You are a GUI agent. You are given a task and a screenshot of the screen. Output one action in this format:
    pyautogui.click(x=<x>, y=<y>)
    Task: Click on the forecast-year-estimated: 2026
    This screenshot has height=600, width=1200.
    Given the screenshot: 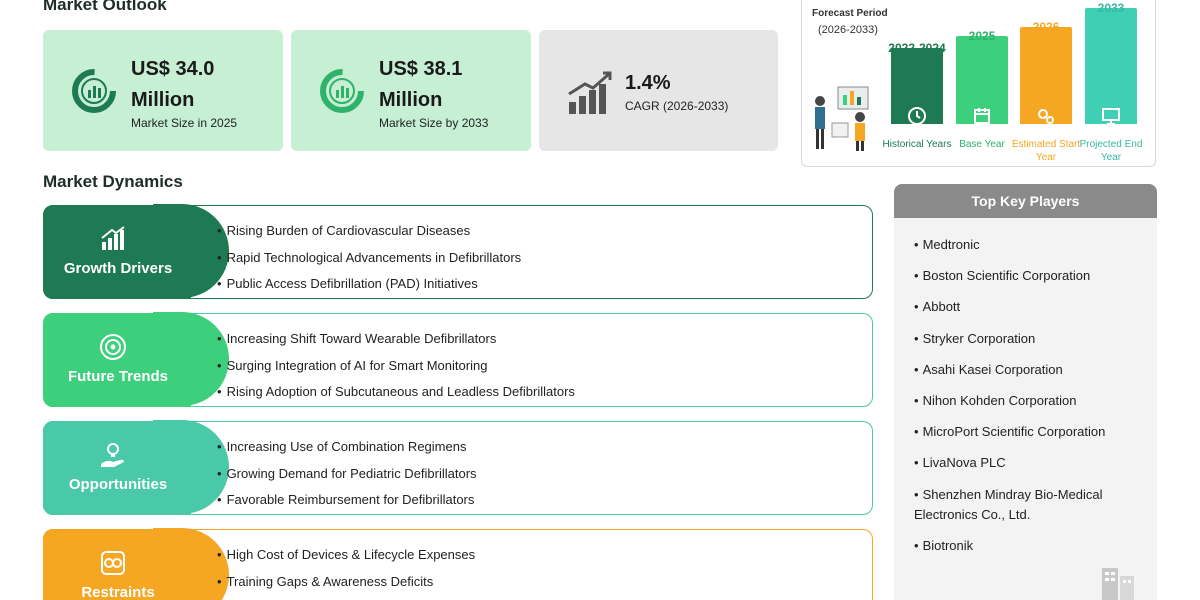 What is the action you would take?
    pyautogui.click(x=1046, y=27)
    